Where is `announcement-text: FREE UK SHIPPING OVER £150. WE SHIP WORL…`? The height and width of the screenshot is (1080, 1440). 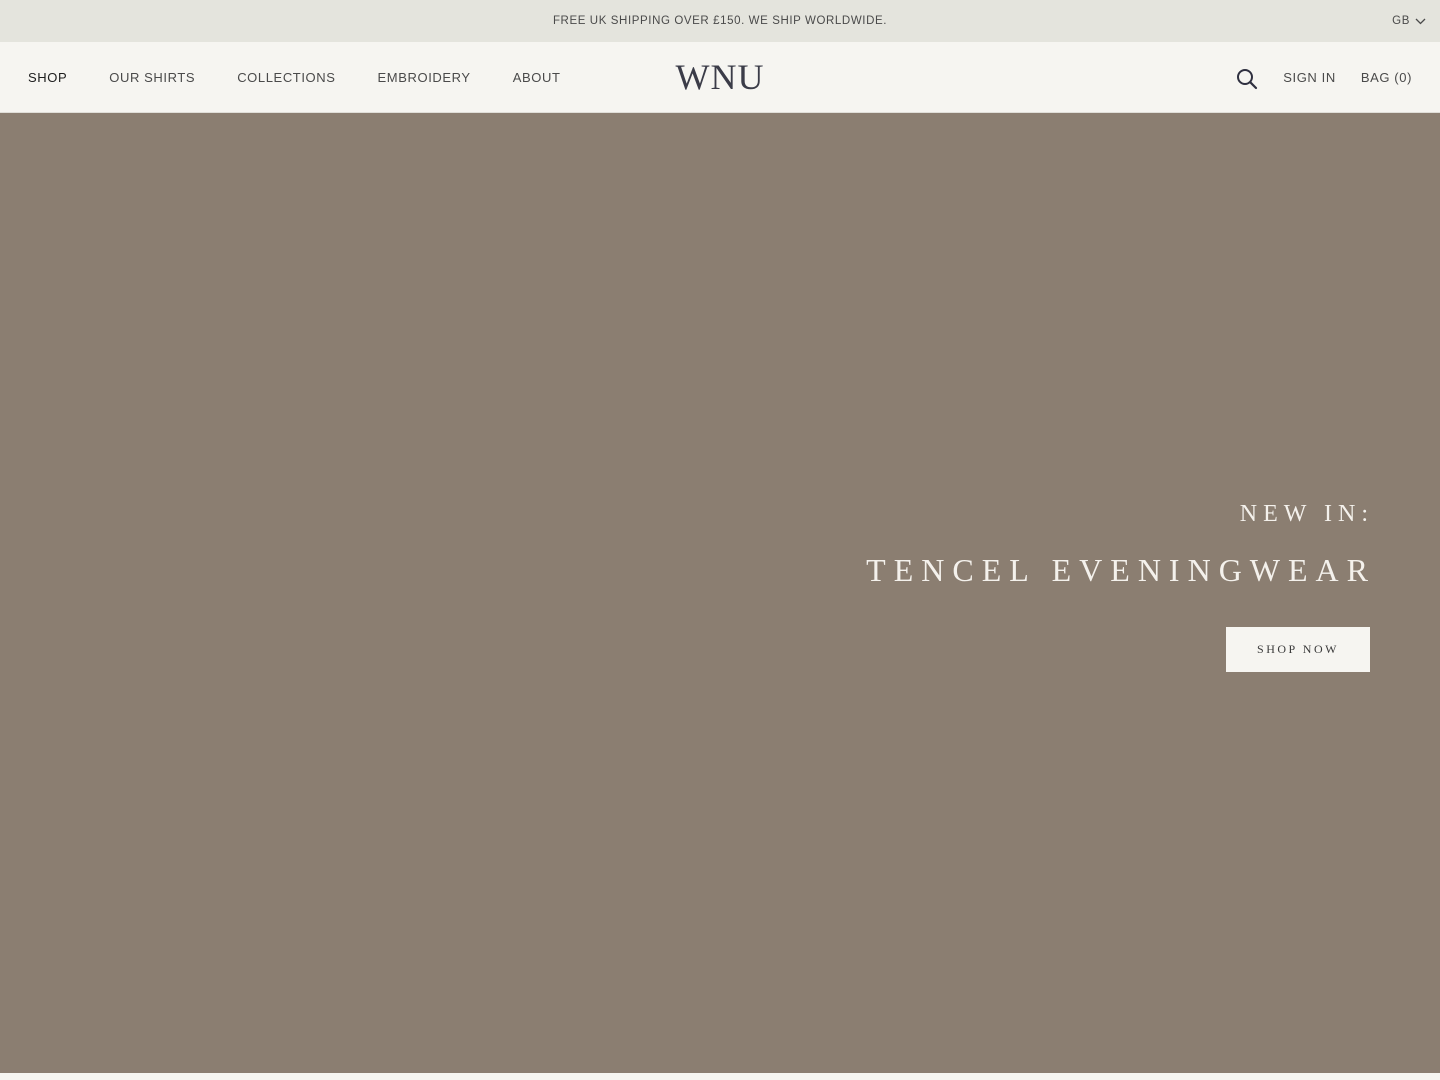 announcement-text: FREE UK SHIPPING OVER £150. WE SHIP WORL… is located at coordinates (720, 21).